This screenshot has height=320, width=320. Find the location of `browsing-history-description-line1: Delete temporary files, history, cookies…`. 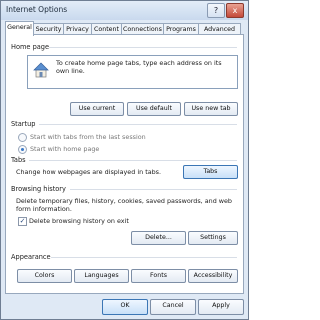

browsing-history-description-line1: Delete temporary files, history, cookies… is located at coordinates (124, 201).